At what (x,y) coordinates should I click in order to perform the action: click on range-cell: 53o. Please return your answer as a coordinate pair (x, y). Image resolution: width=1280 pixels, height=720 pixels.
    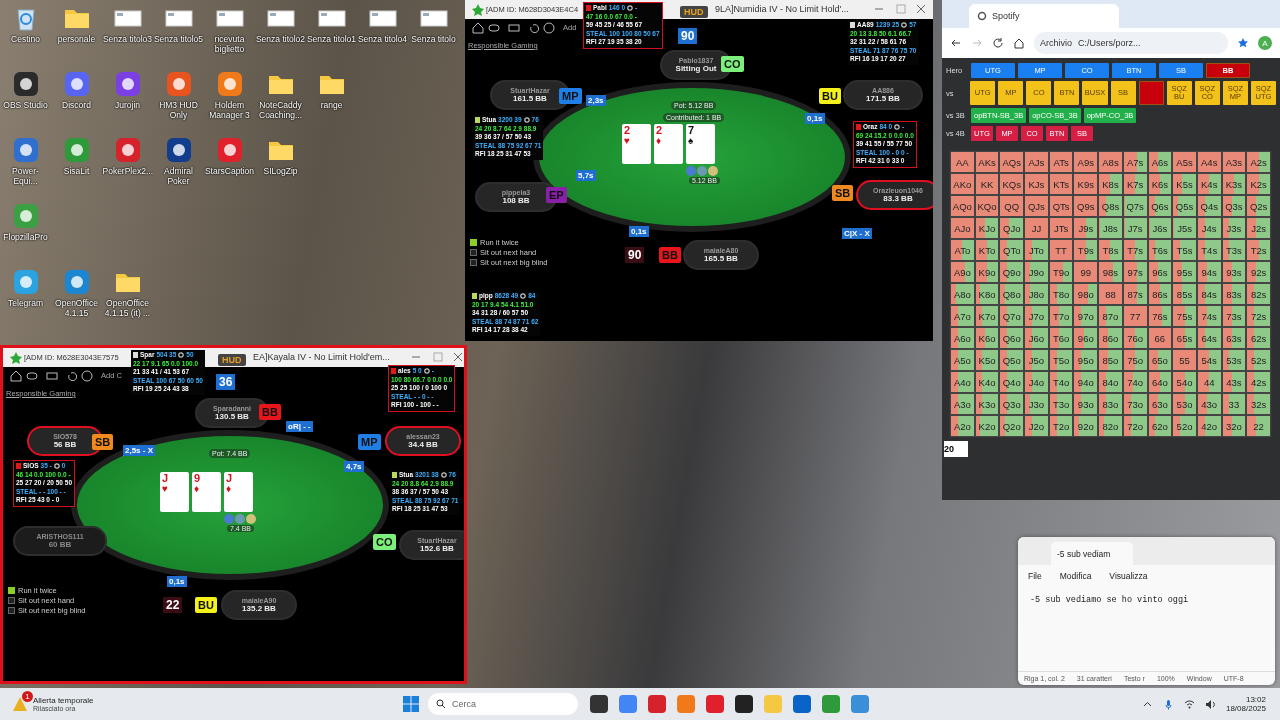
    Looking at the image, I should click on (1184, 404).